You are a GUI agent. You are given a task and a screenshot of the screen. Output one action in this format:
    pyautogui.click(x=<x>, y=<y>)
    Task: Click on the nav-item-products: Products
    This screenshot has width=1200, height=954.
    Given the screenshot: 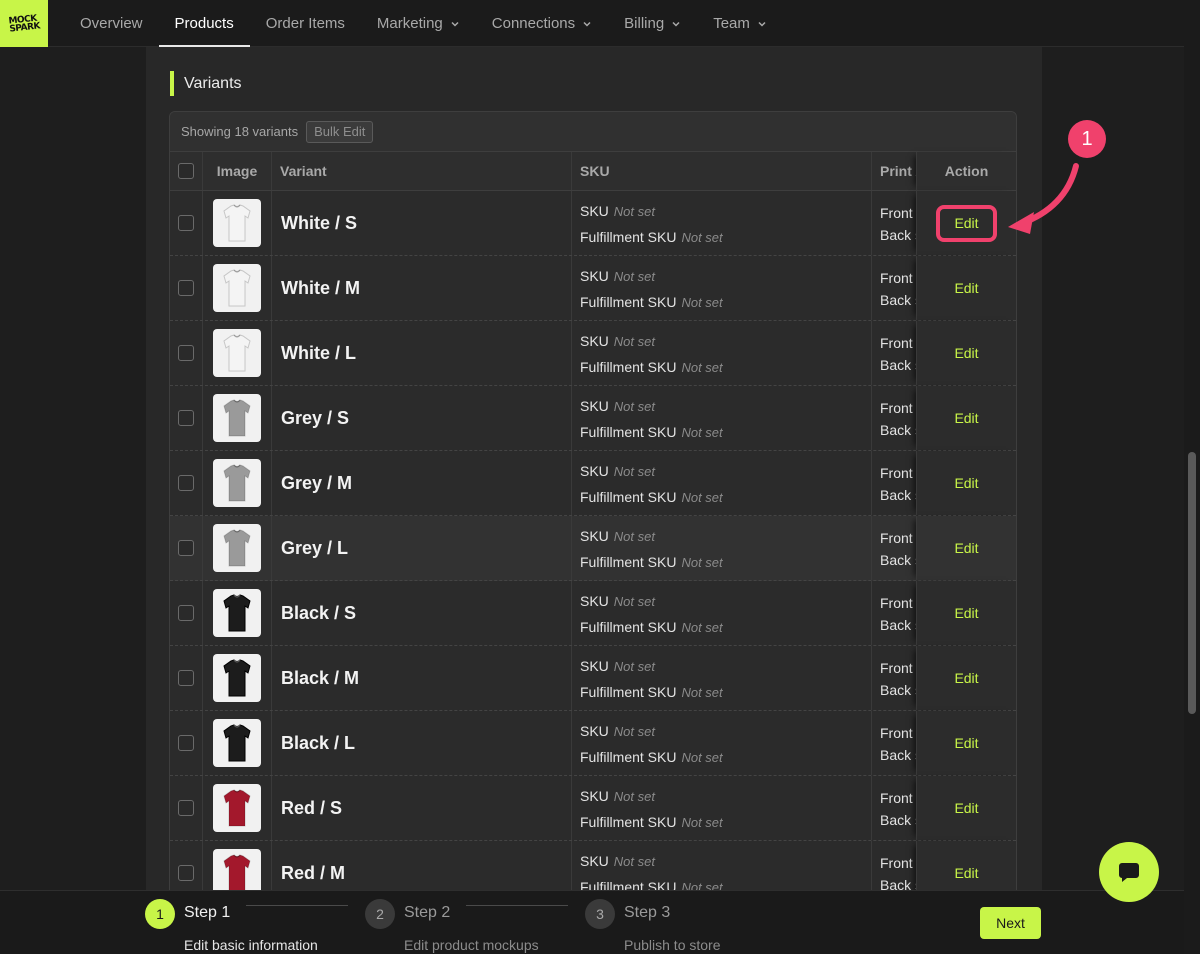 What is the action you would take?
    pyautogui.click(x=204, y=23)
    